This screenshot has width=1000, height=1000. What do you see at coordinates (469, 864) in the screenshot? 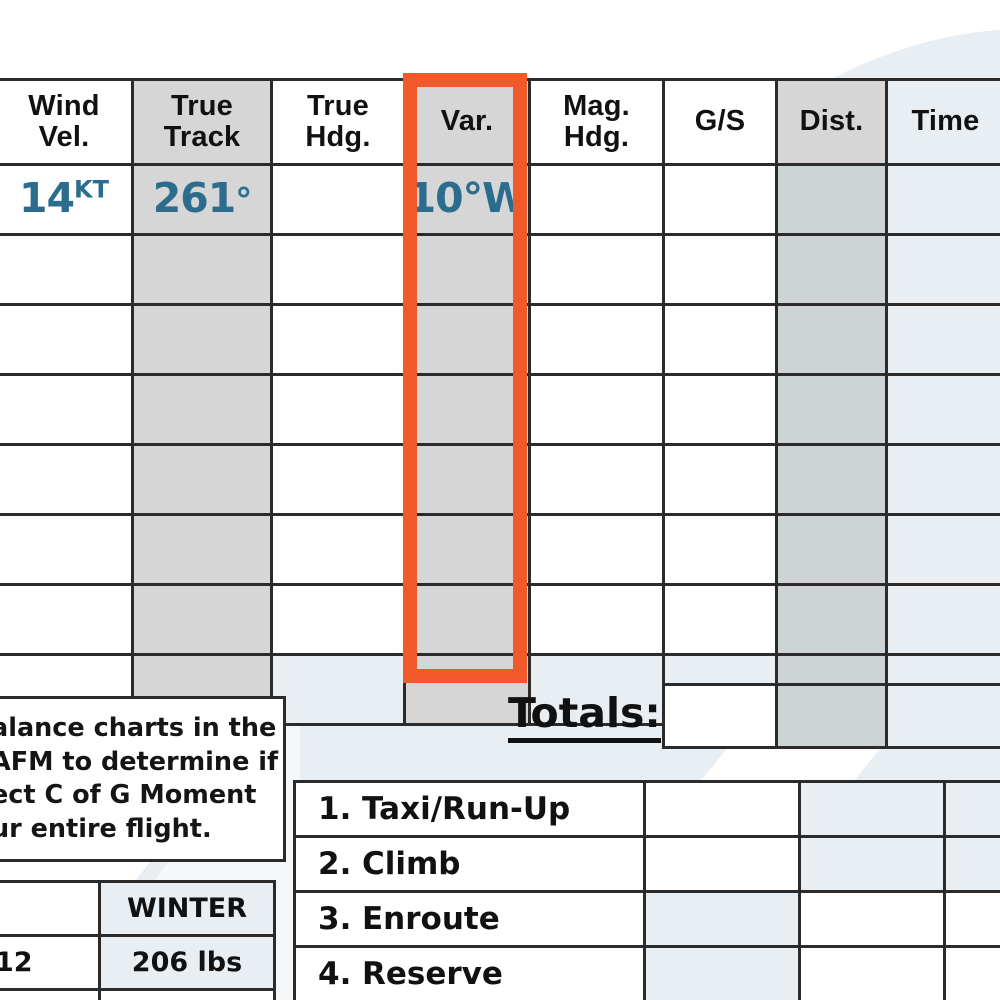
I see `fuel-row-2-label: 2. Climb` at bounding box center [469, 864].